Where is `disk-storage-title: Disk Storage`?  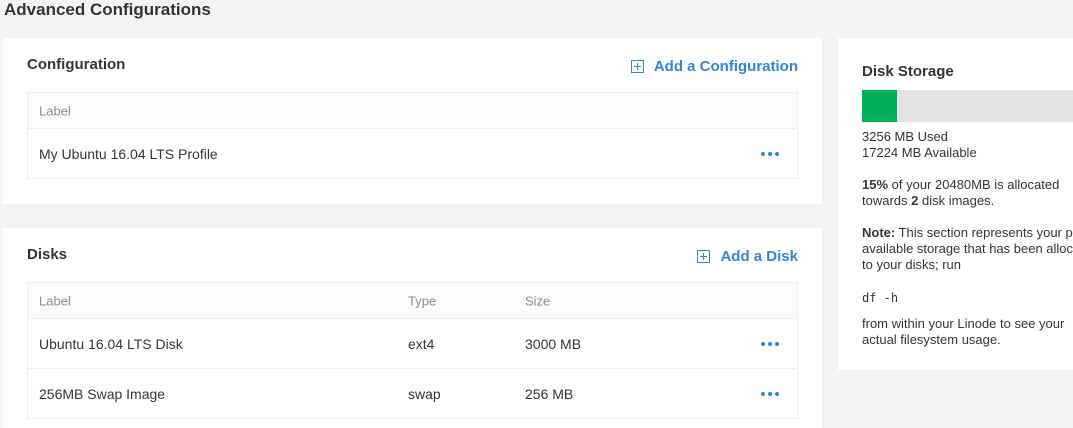 disk-storage-title: Disk Storage is located at coordinates (908, 71).